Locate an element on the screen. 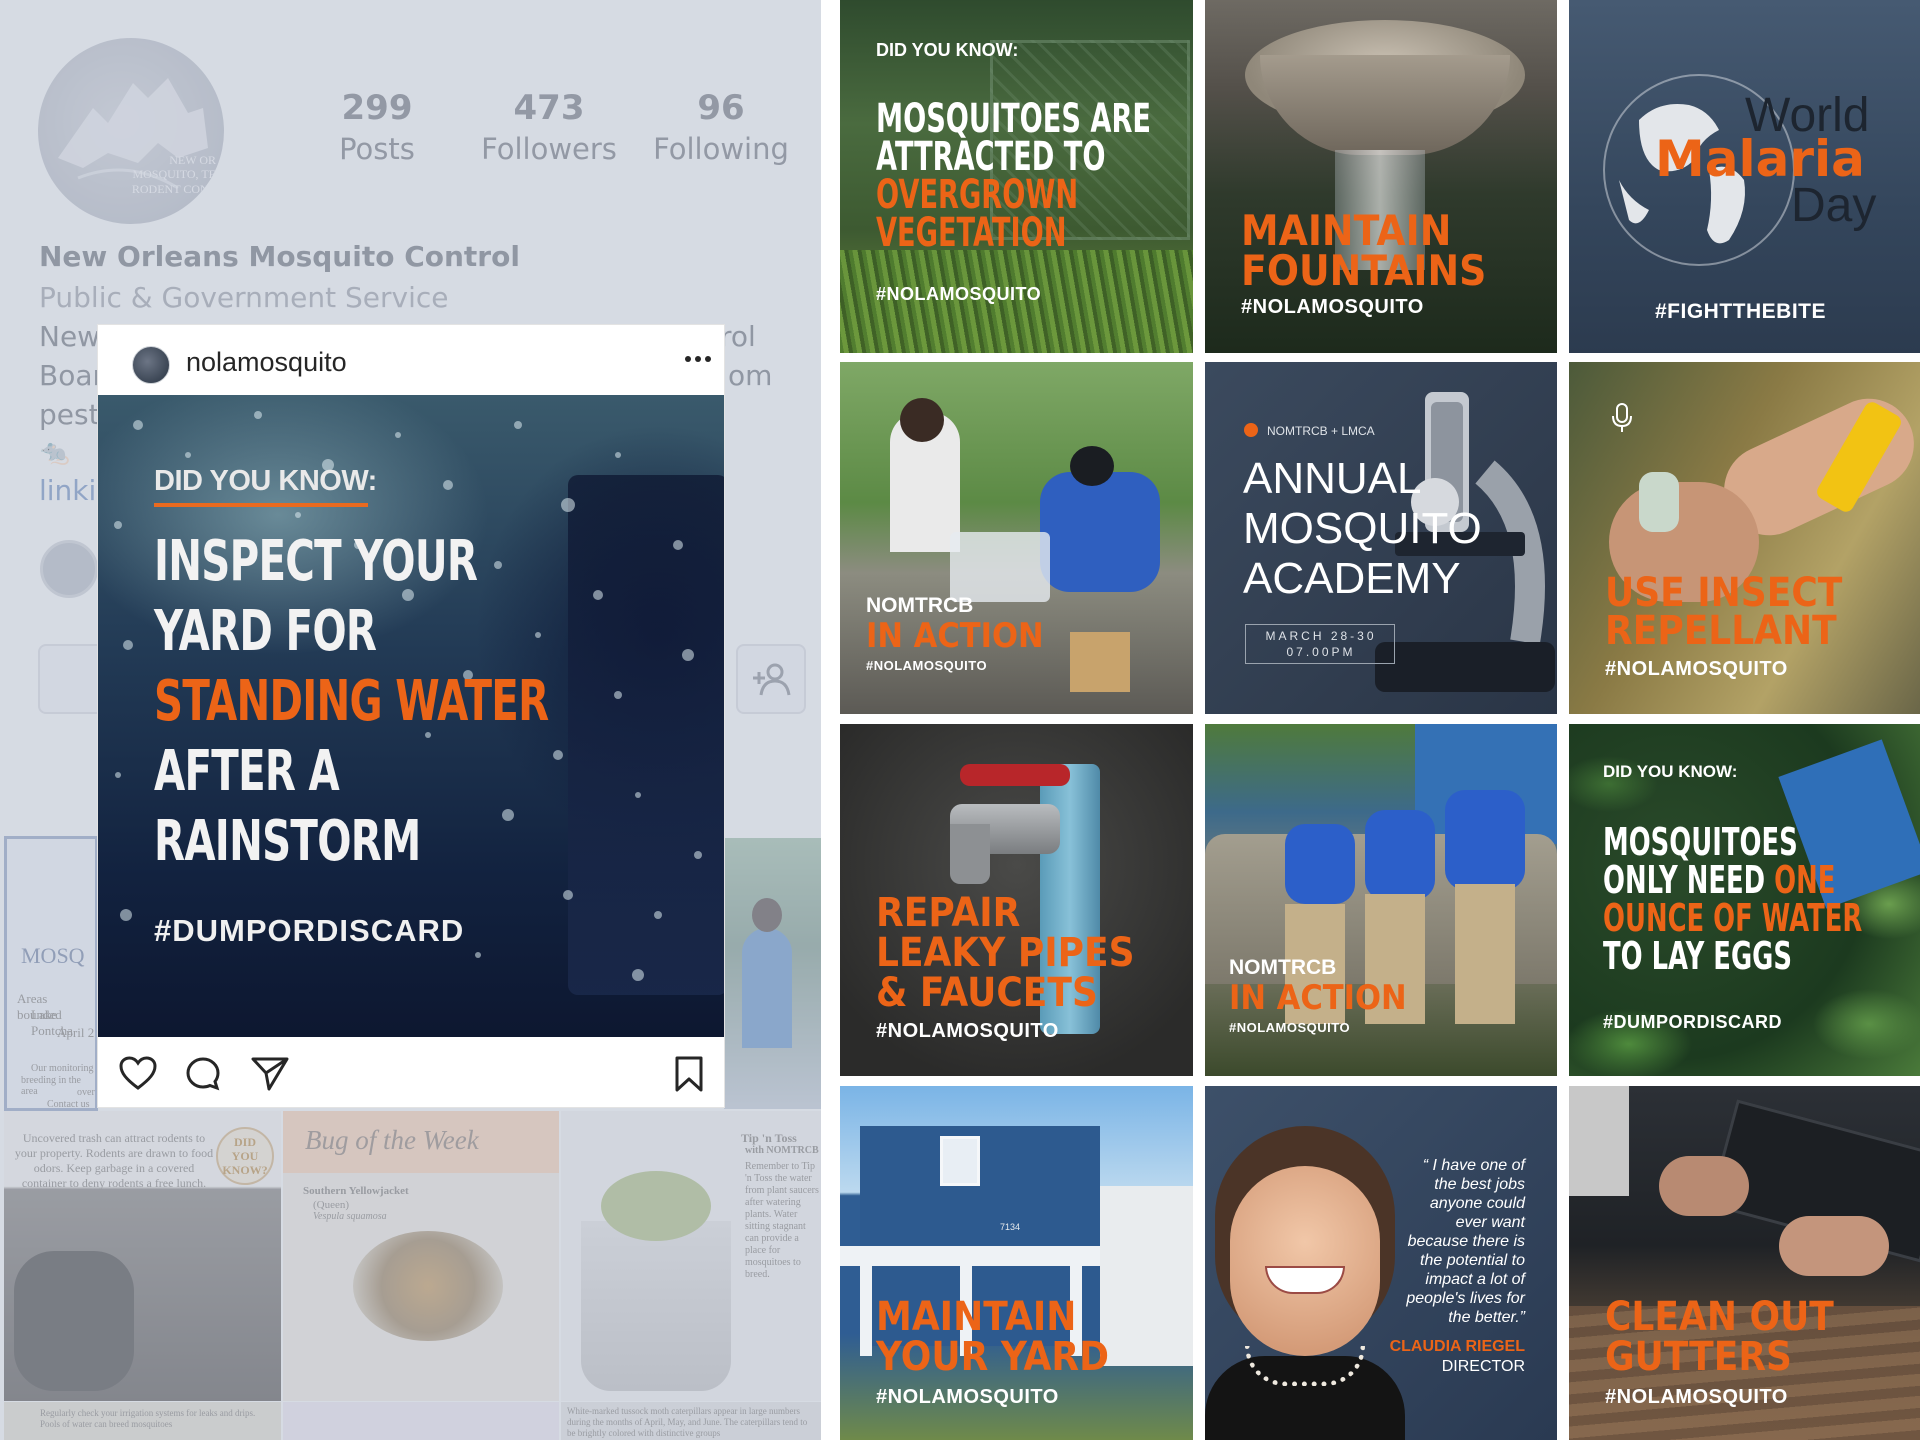  tile-headline: YOUR YARD is located at coordinates (992, 1357).